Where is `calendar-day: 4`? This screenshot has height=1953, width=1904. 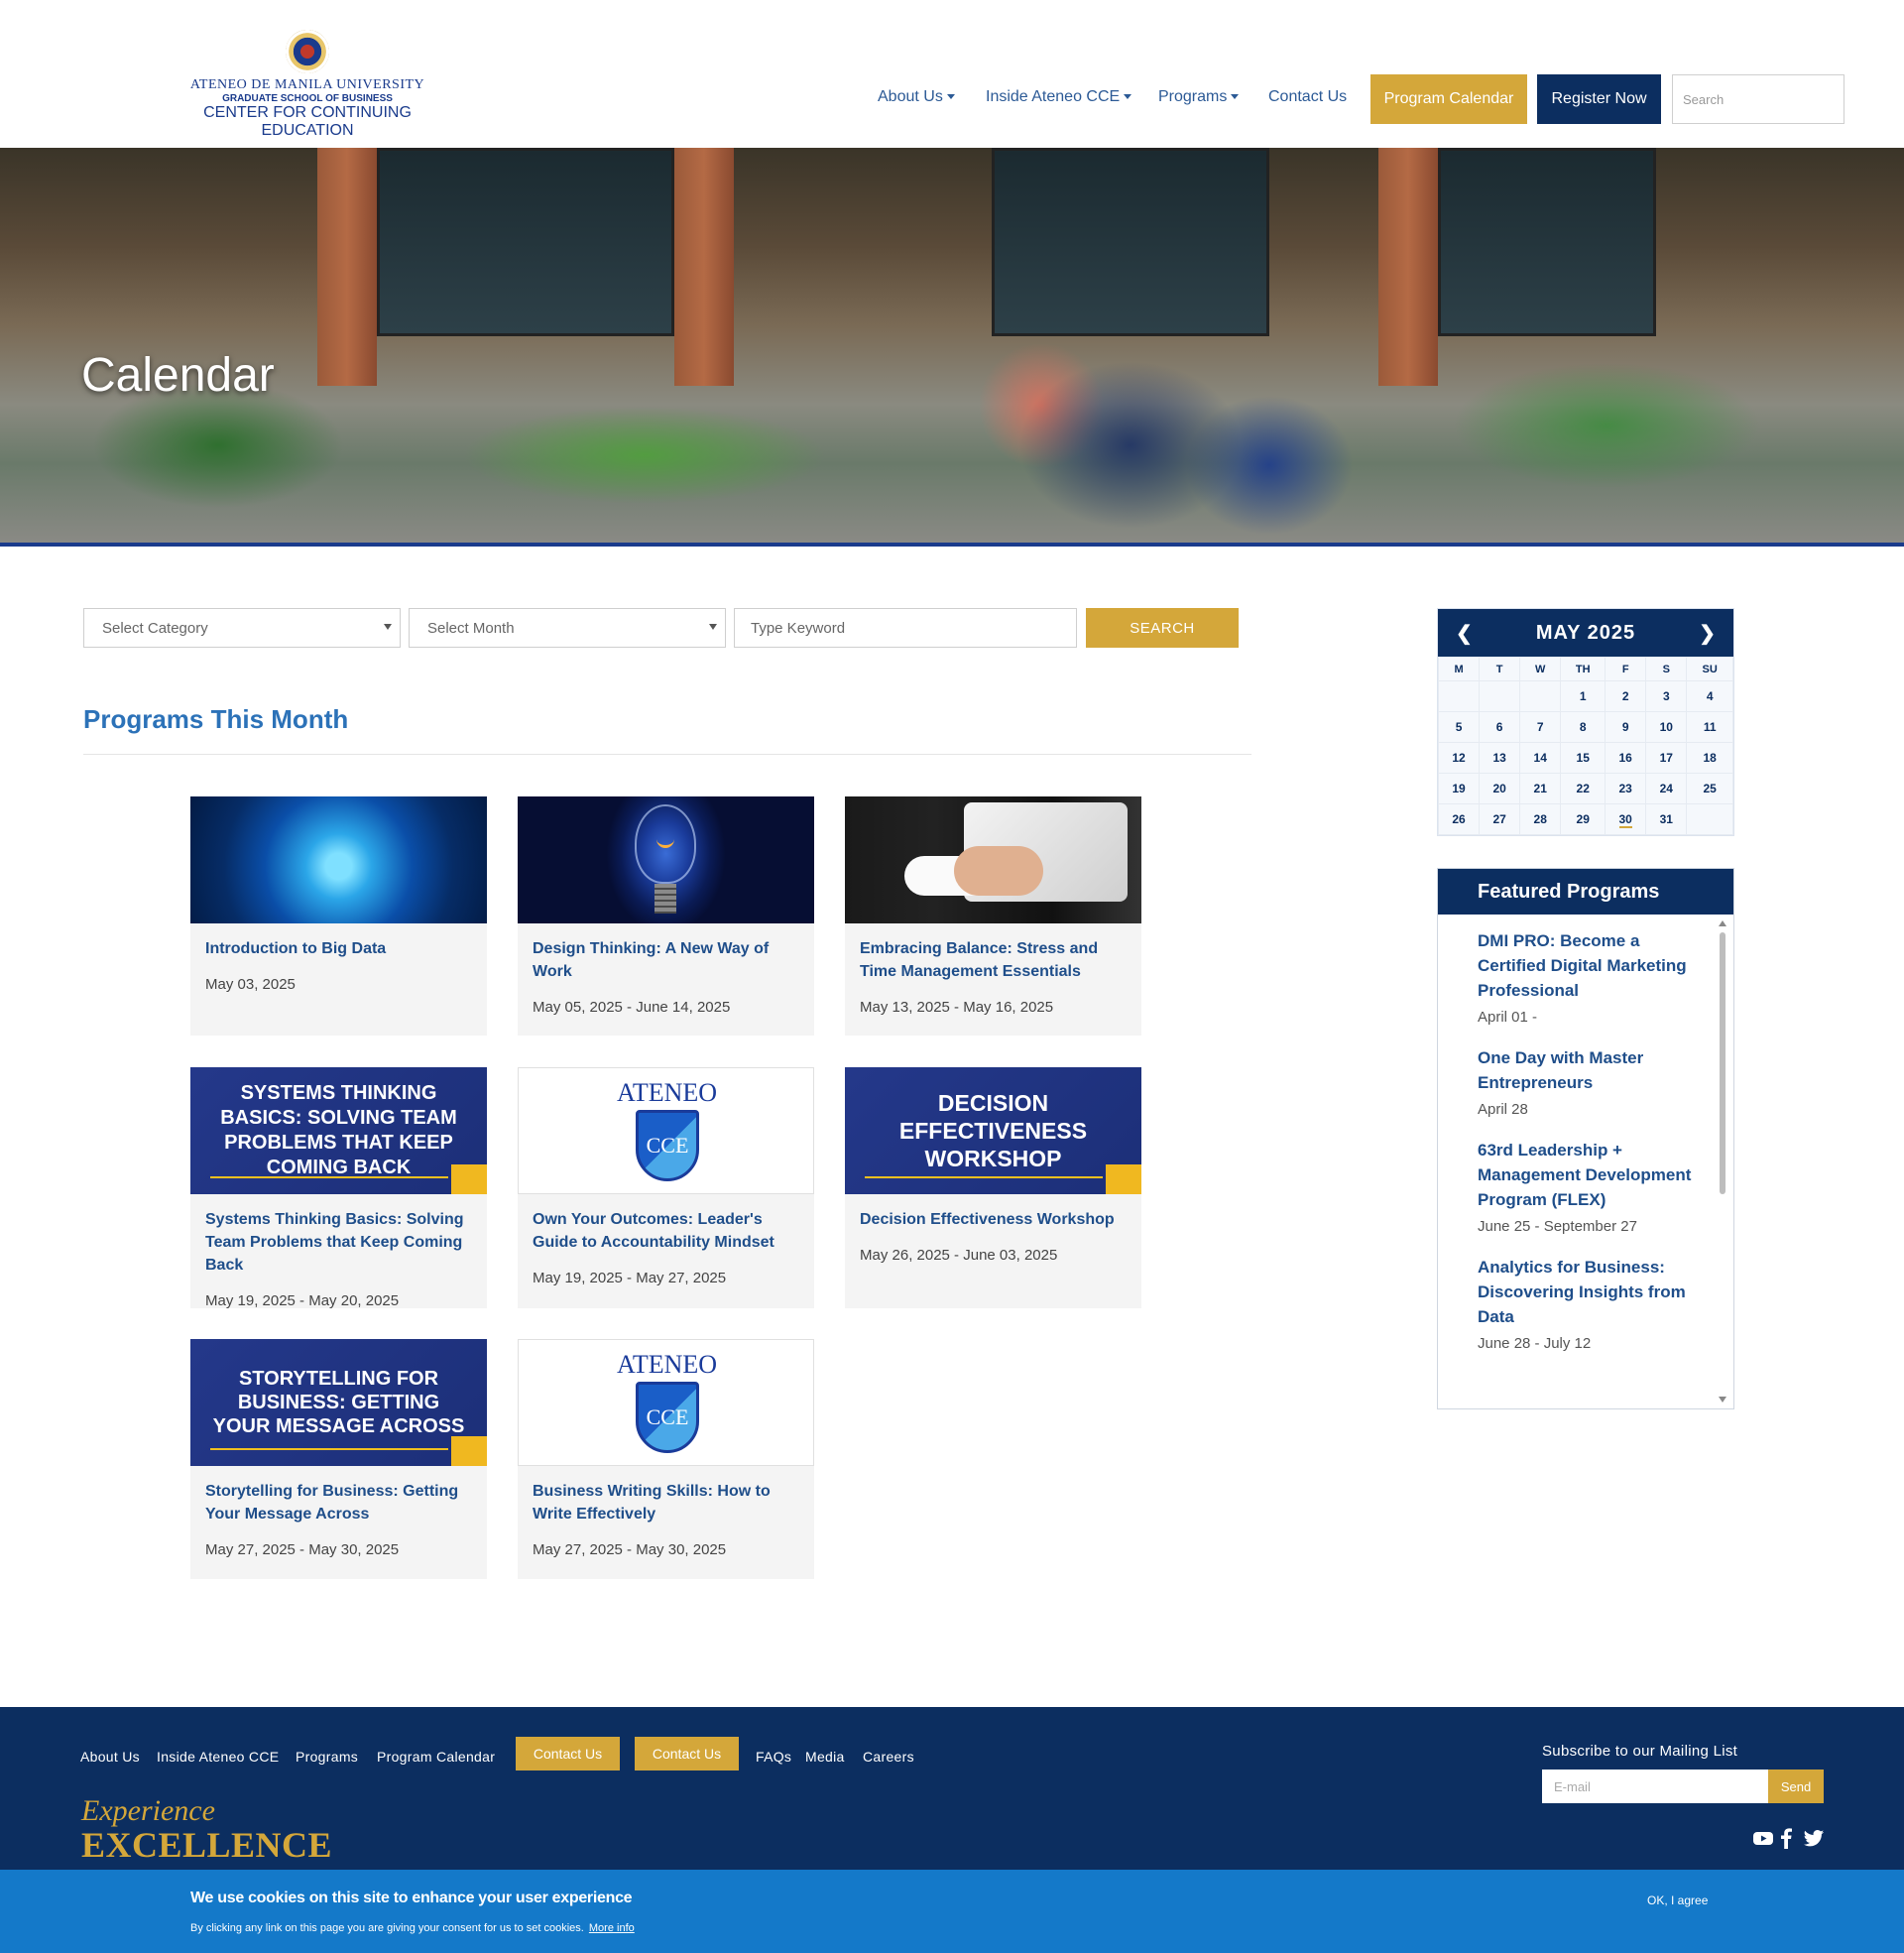
calendar-day: 4 is located at coordinates (1709, 696).